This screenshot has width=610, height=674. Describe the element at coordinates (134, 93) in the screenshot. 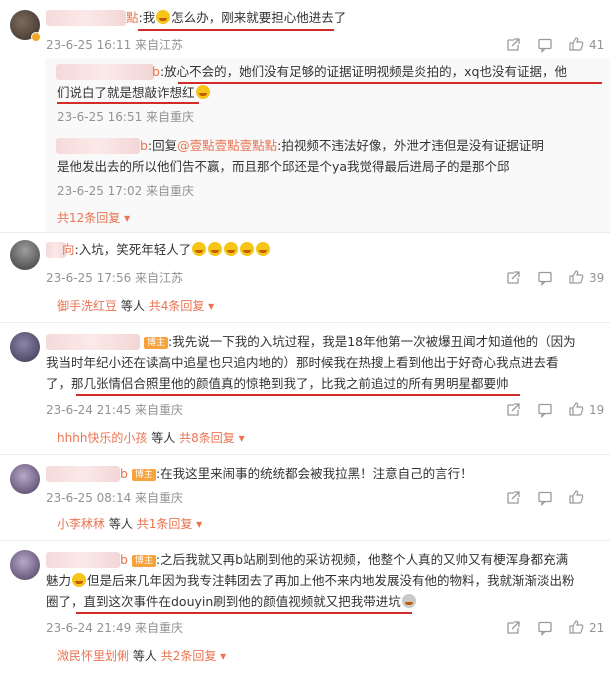

I see `reply-text-line2: 们说白了就是想敲诈想红` at that location.